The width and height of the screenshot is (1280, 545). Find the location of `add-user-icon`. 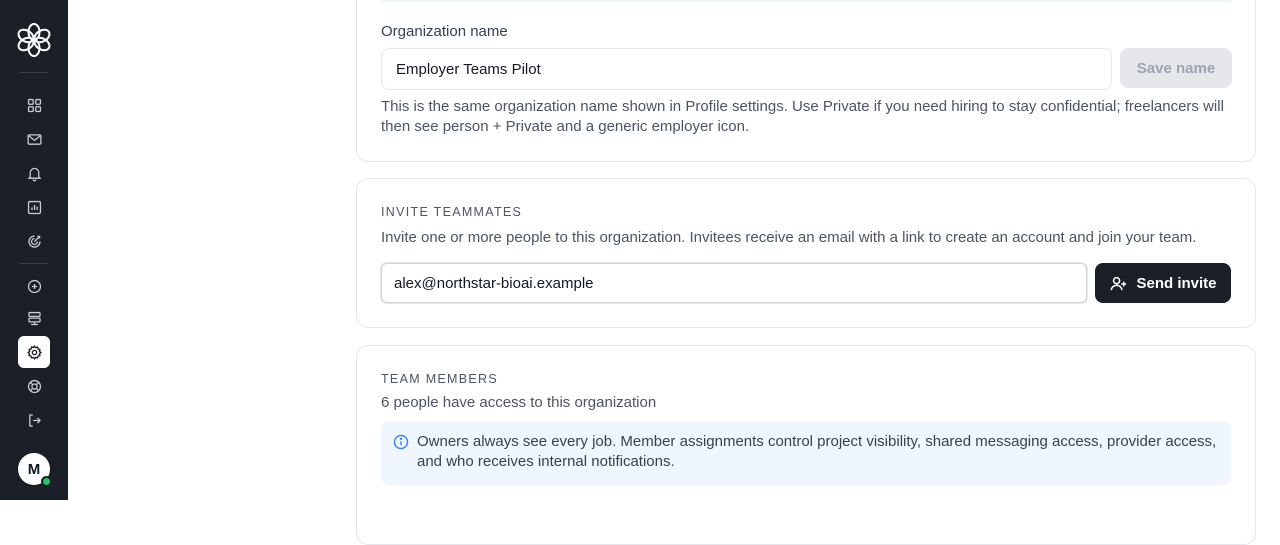

add-user-icon is located at coordinates (1119, 283).